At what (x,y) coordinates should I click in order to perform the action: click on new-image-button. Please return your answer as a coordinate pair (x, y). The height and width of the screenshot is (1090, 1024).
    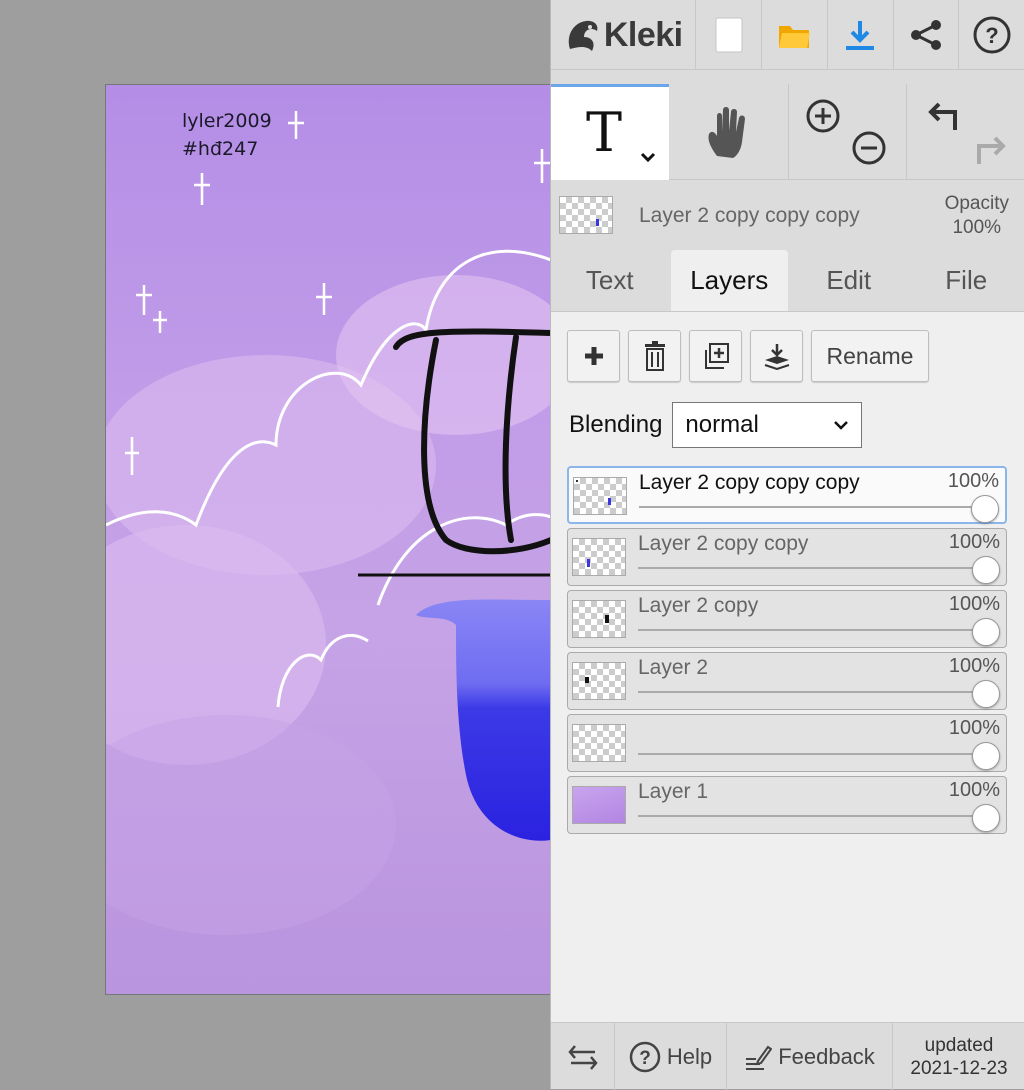
    Looking at the image, I should click on (729, 35).